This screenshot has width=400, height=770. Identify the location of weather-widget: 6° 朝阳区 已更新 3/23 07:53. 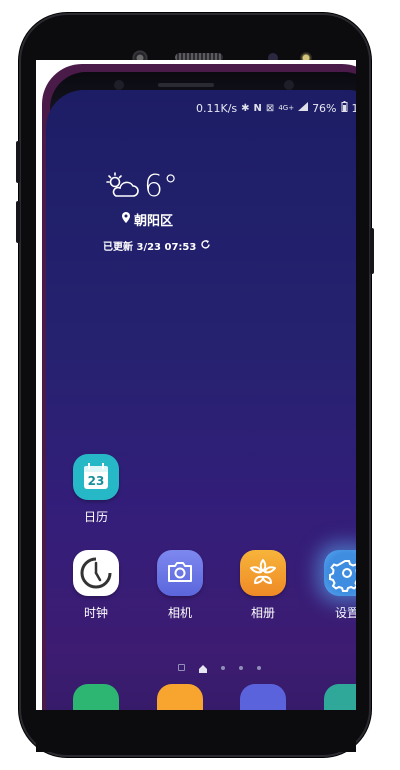
(157, 211).